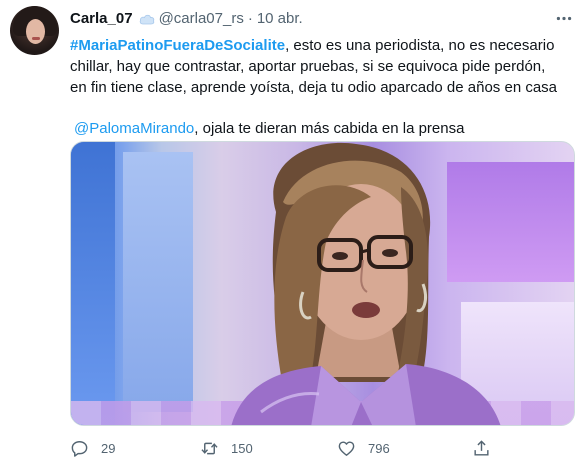 This screenshot has height=460, width=587. I want to click on avatar, so click(34, 30).